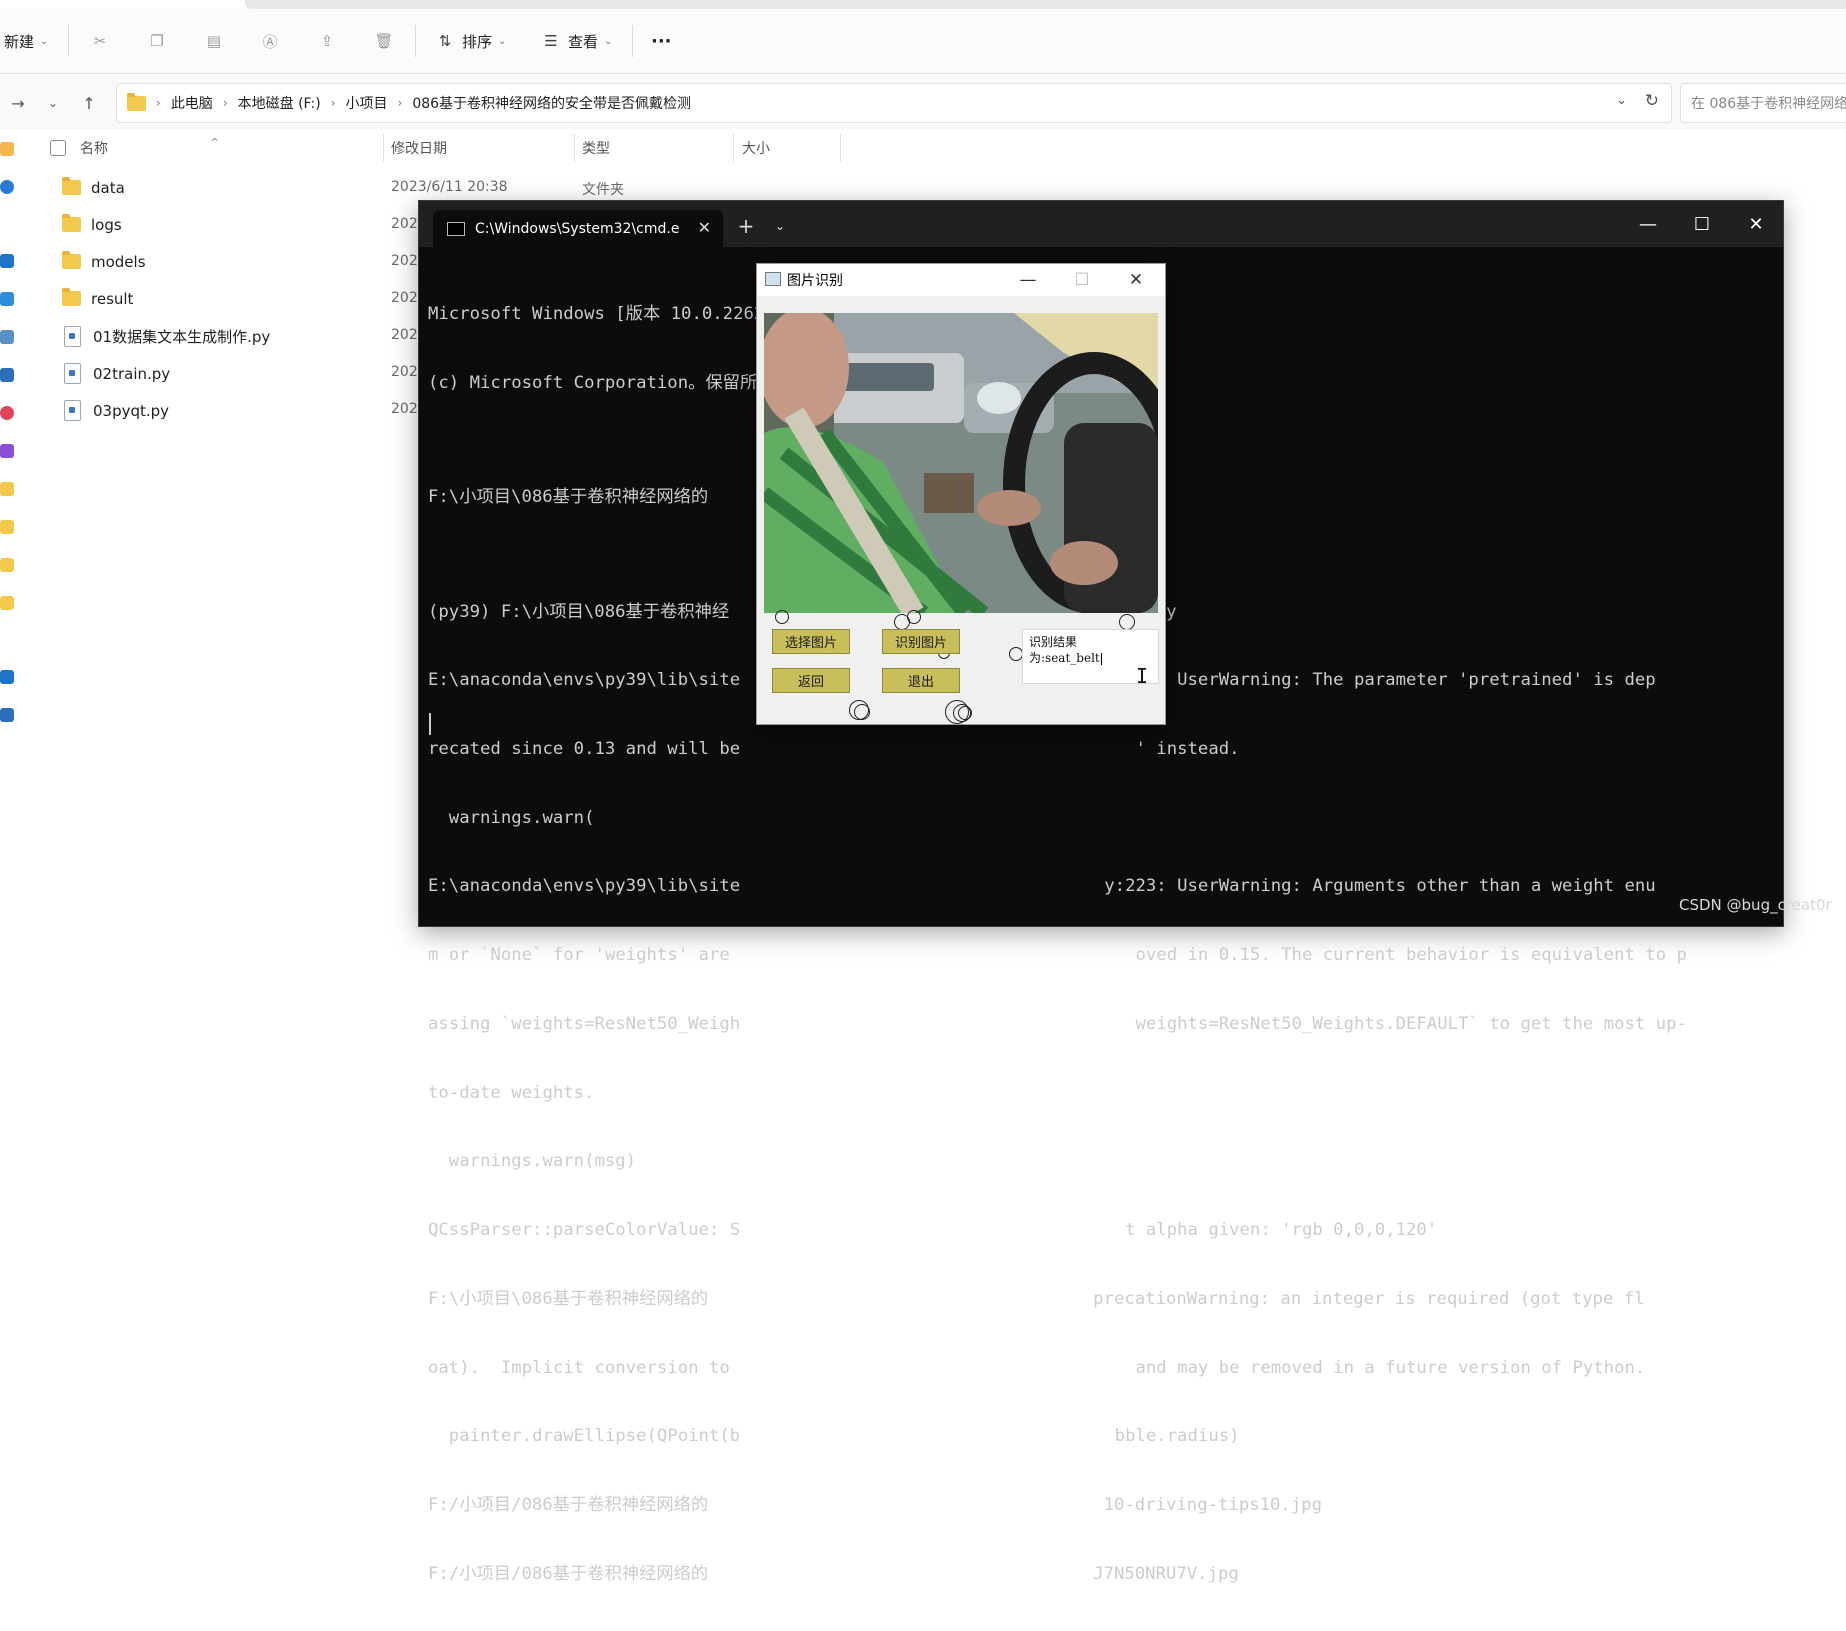 This screenshot has width=1846, height=1631. I want to click on tab-dropdown-button: ⌄, so click(780, 226).